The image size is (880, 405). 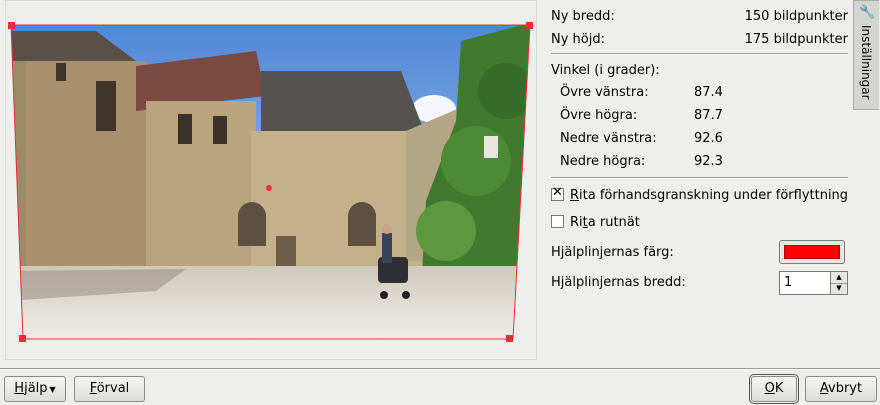 I want to click on angle-top-right: Övre högra: 87.7, so click(x=641, y=116).